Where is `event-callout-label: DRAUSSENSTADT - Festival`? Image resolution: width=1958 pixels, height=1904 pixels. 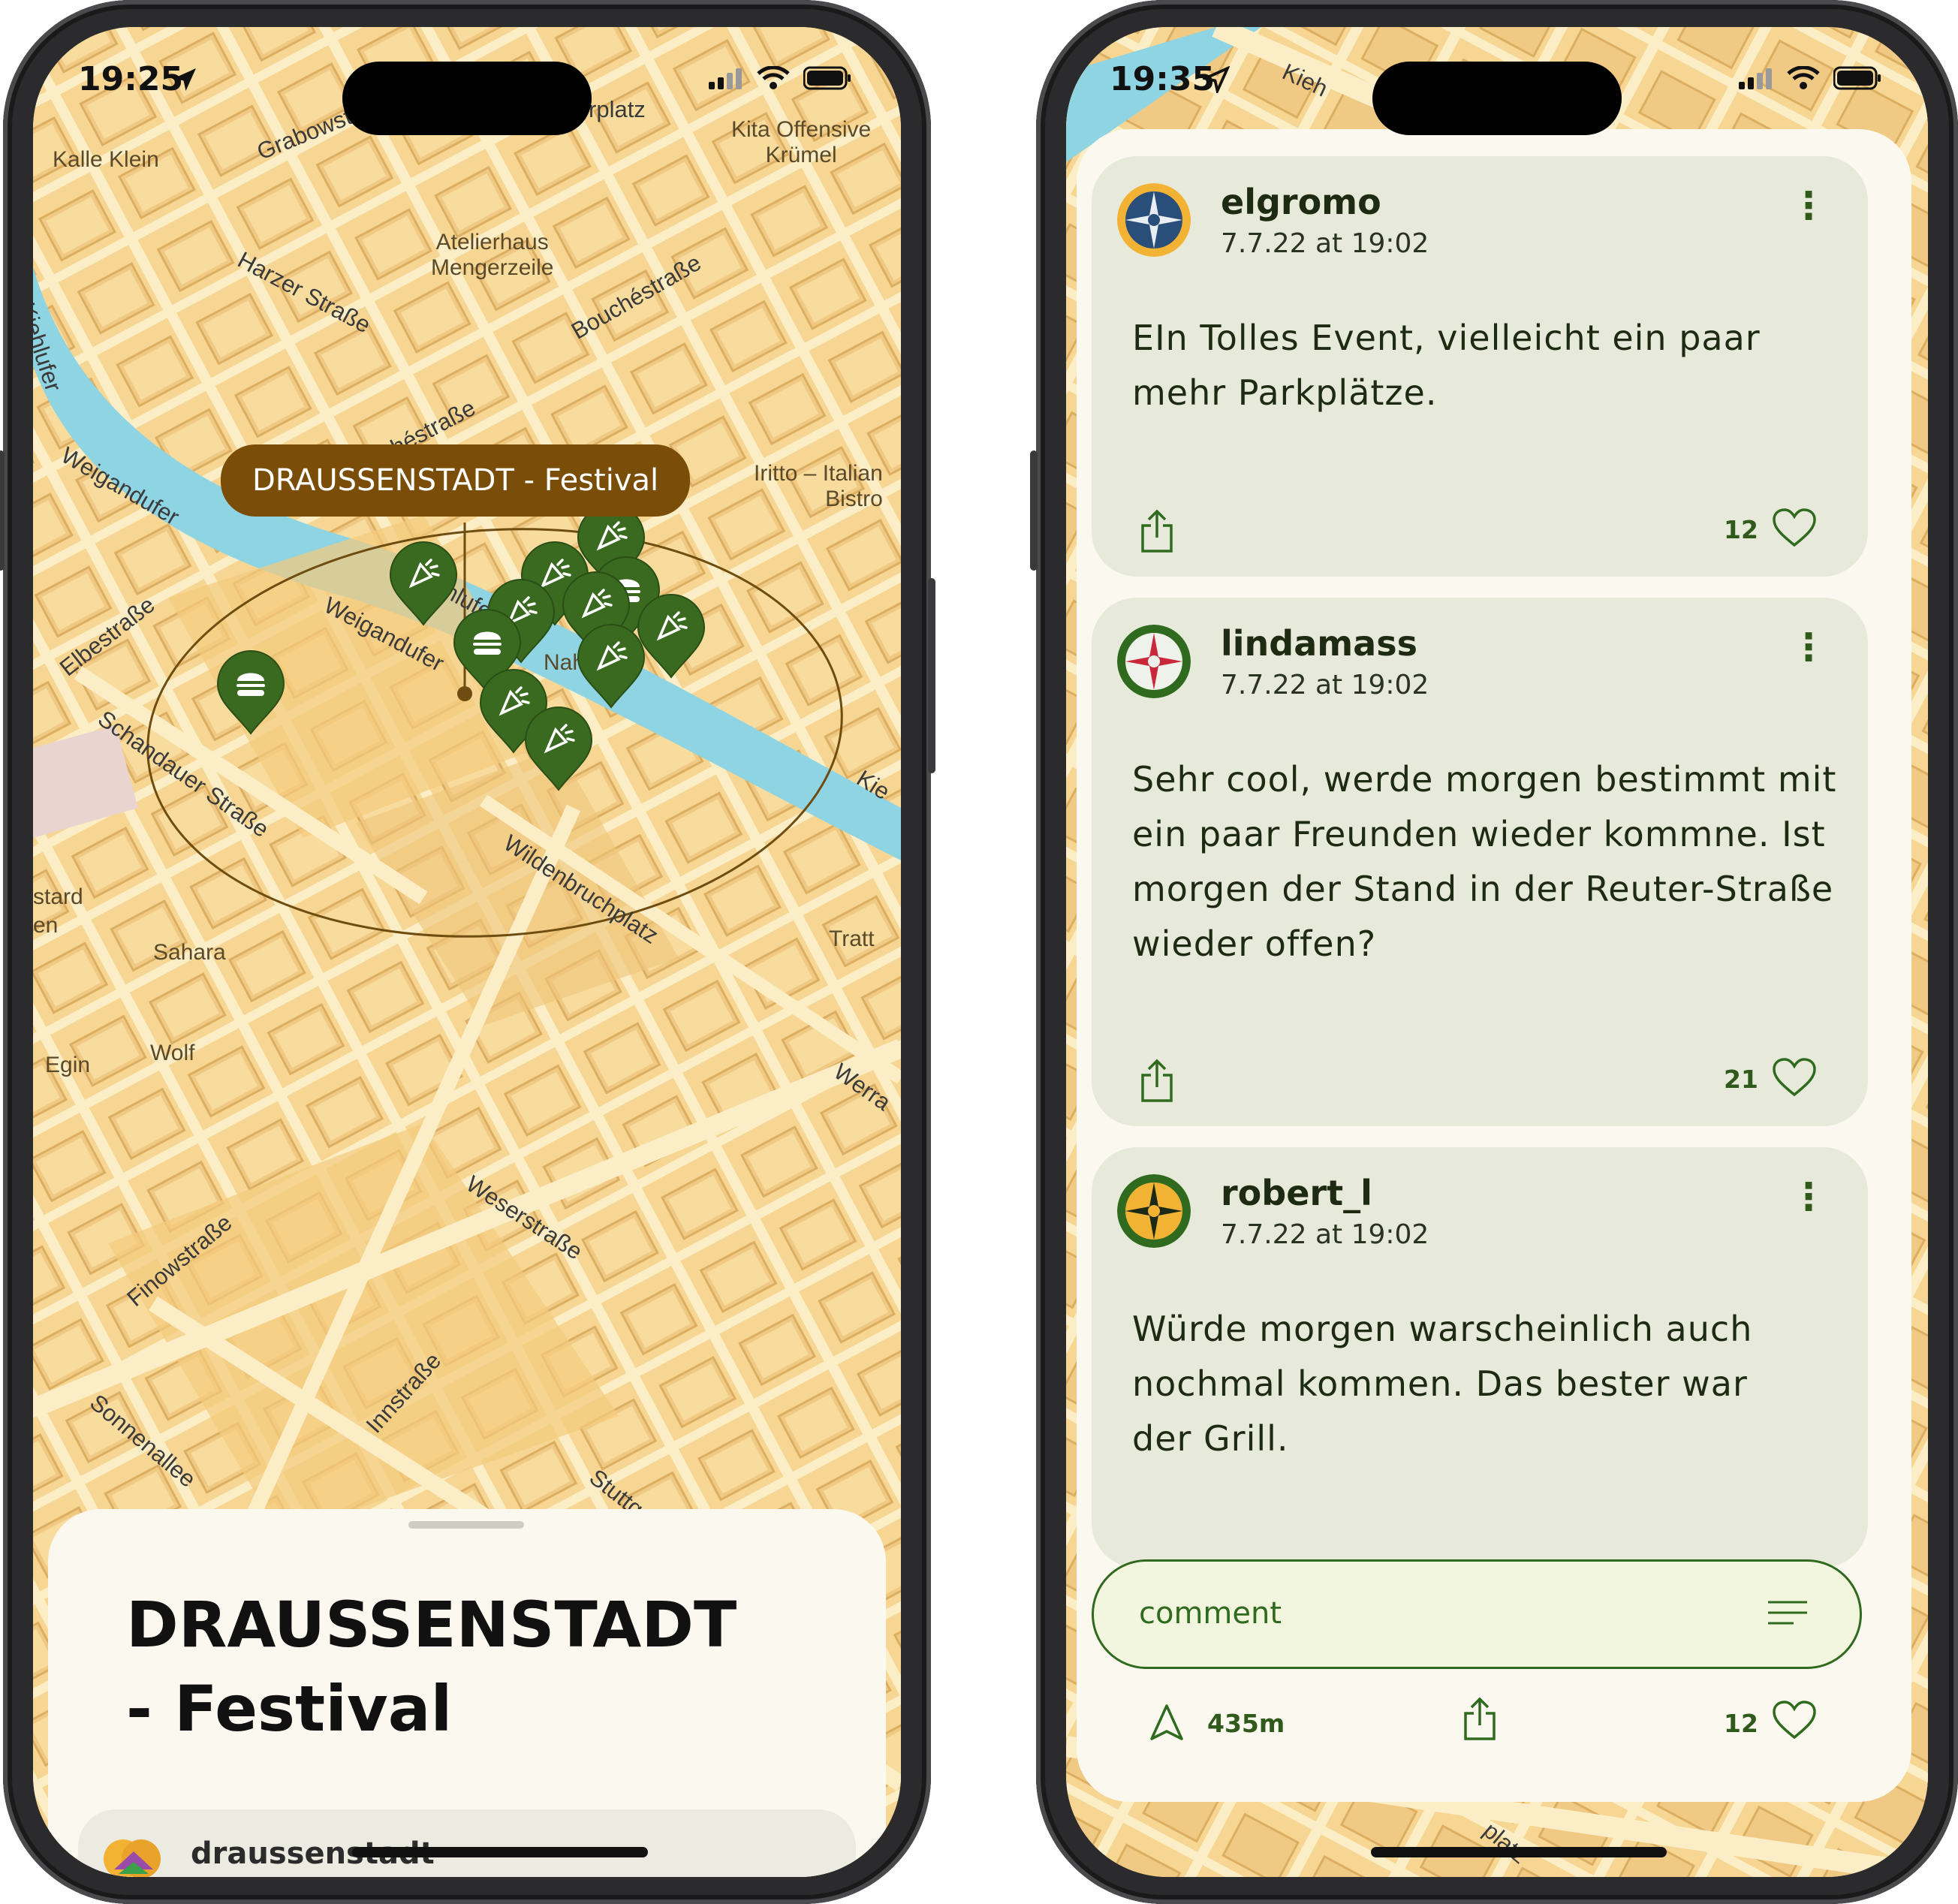
event-callout-label: DRAUSSENSTADT - Festival is located at coordinates (456, 480).